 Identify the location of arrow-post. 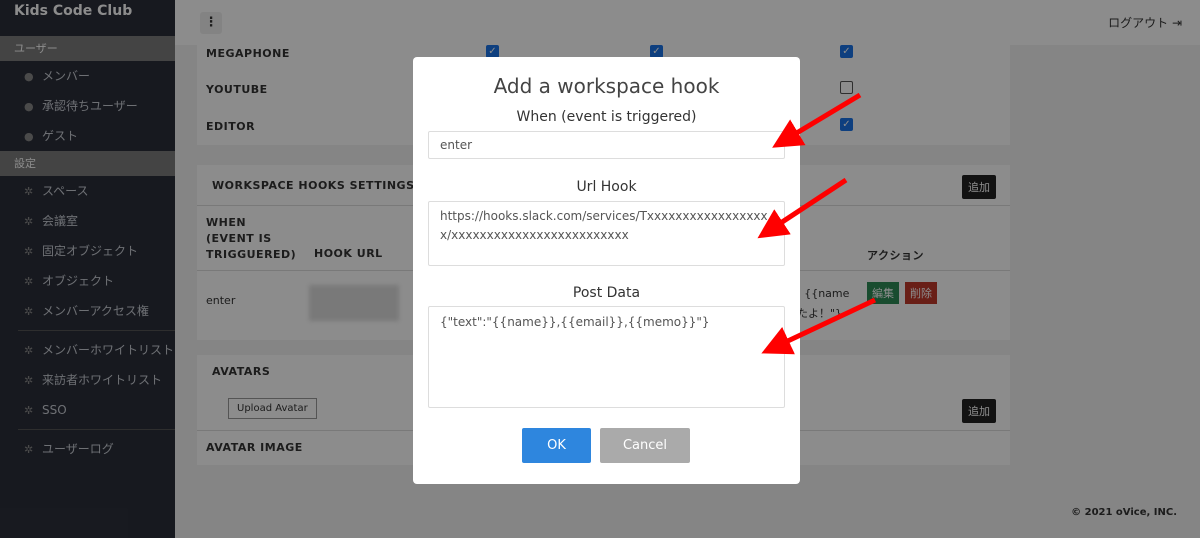
(819, 326).